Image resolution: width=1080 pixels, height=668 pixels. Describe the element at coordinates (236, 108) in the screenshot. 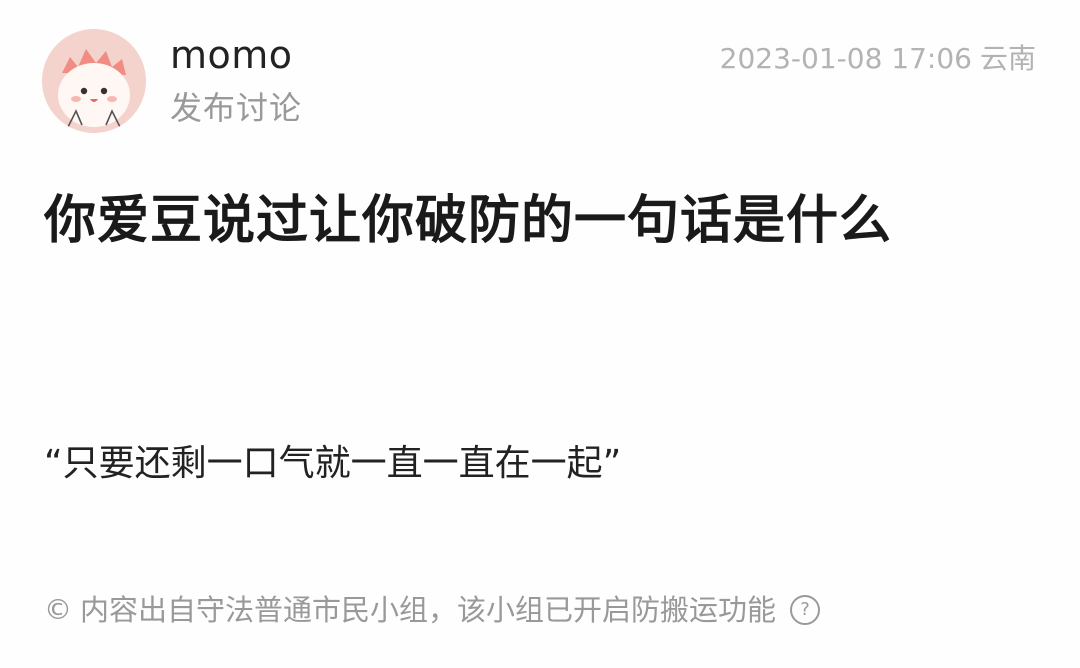

I see `post-action-label: 发布讨论` at that location.